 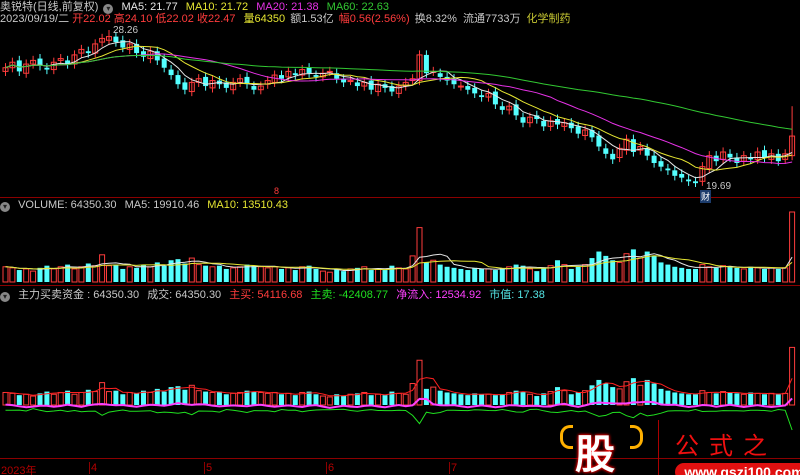 What do you see at coordinates (184, 295) in the screenshot?
I see `deal-value: 成交: 64350.30` at bounding box center [184, 295].